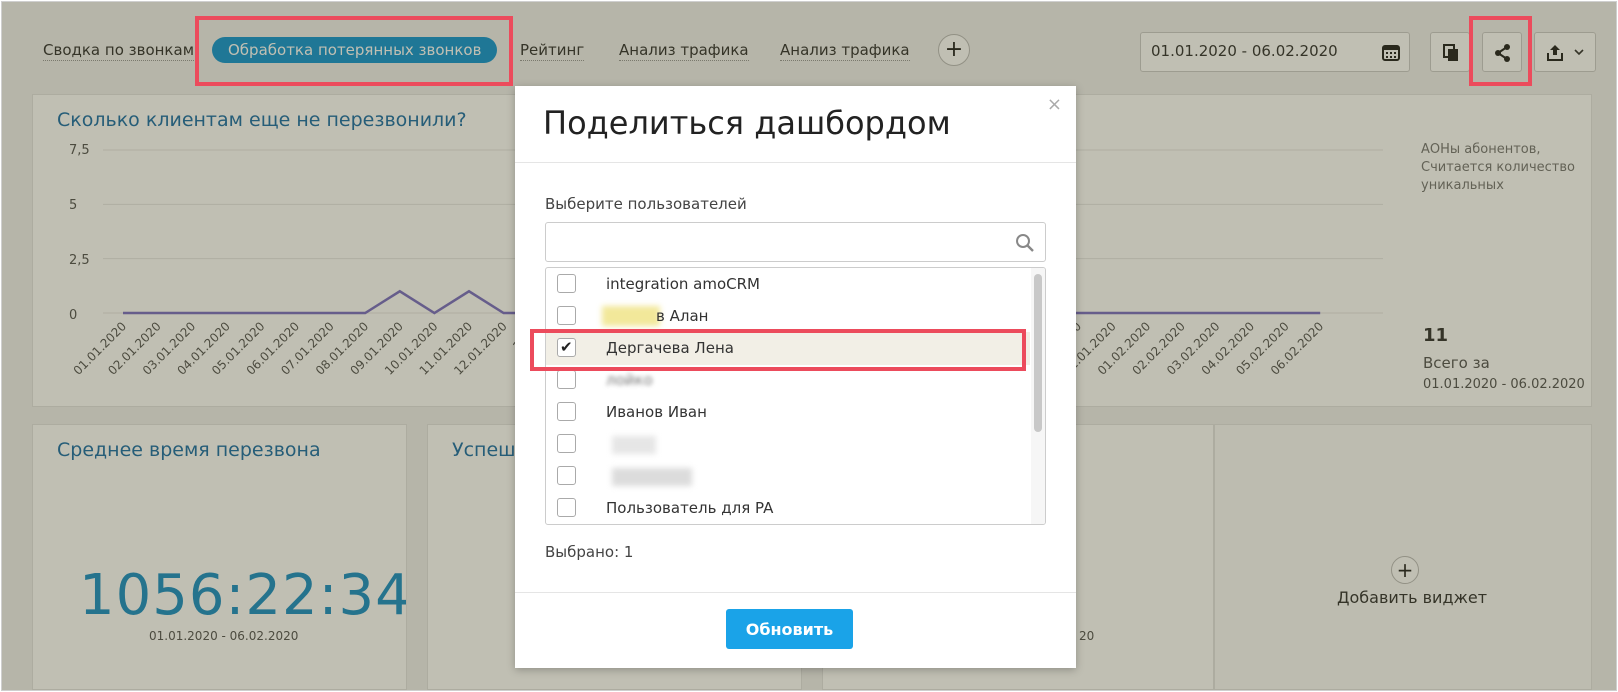  I want to click on update-button: Обновить, so click(789, 629).